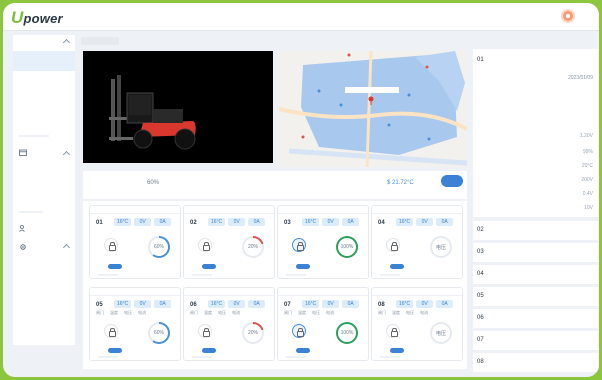 Image resolution: width=602 pixels, height=380 pixels. I want to click on unit-card: 07 16°C 0V 0A 闸门 温度 电压 电流 100%, so click(323, 324).